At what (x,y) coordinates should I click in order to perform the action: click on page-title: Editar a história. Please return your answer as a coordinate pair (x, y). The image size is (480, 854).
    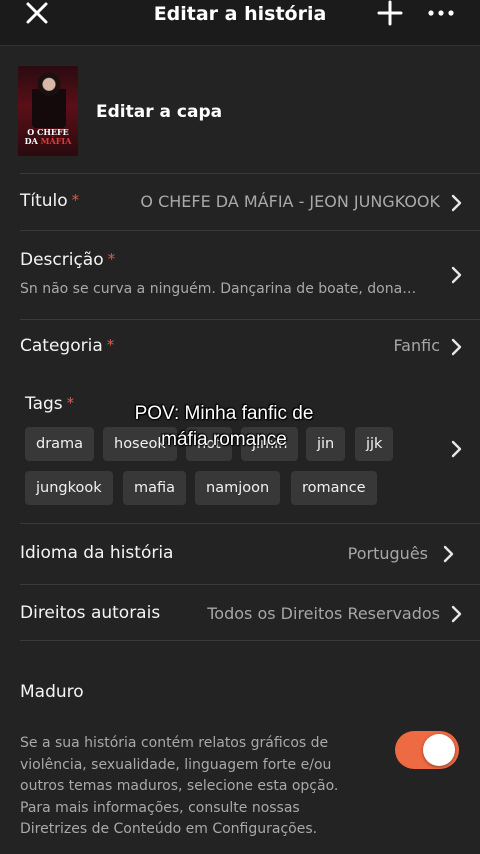
    Looking at the image, I should click on (240, 14).